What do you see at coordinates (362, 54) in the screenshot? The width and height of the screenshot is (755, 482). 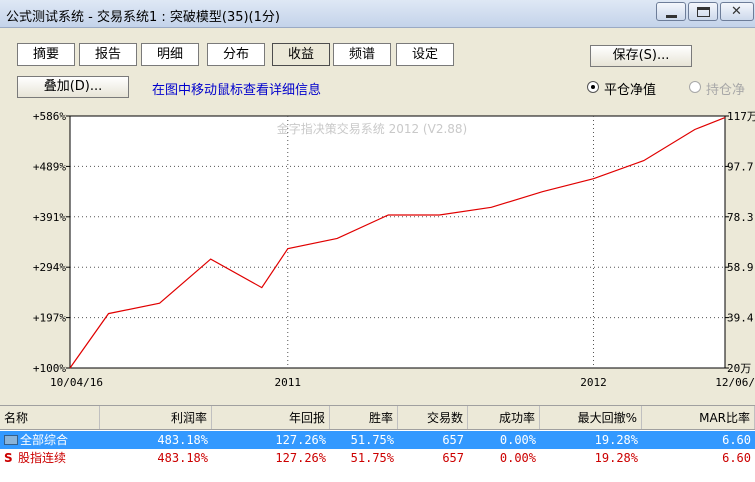 I see `tab-spectrum: 频谱` at bounding box center [362, 54].